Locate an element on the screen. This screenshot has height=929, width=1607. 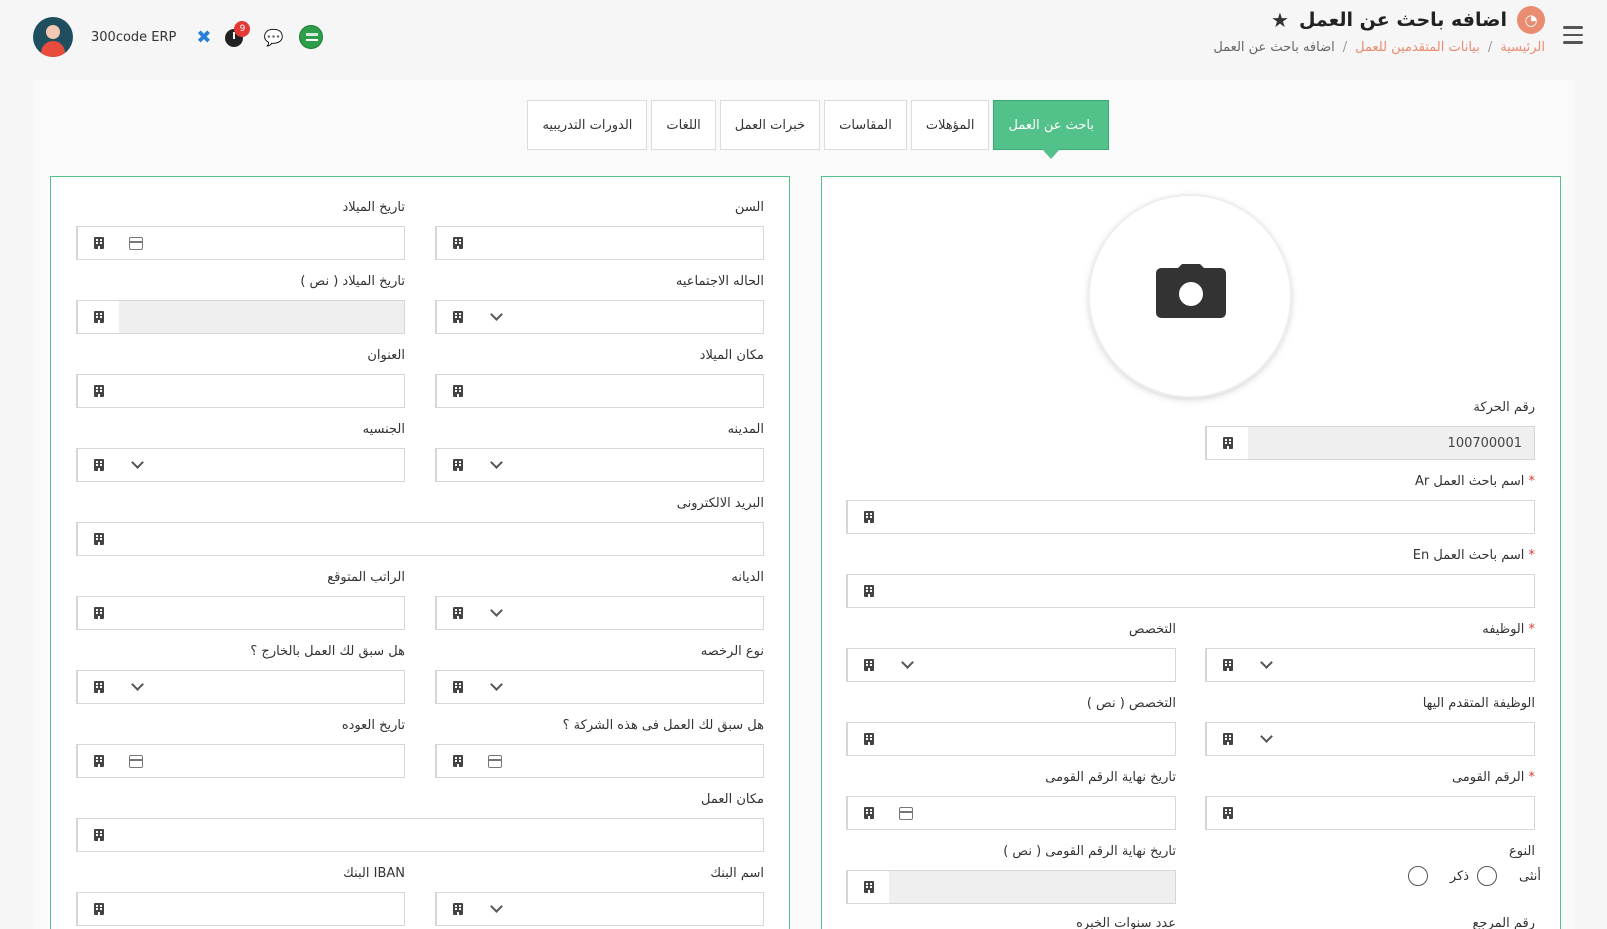
name-ar-field: * اسم باحث العمل Ar is located at coordinates (1190, 505).